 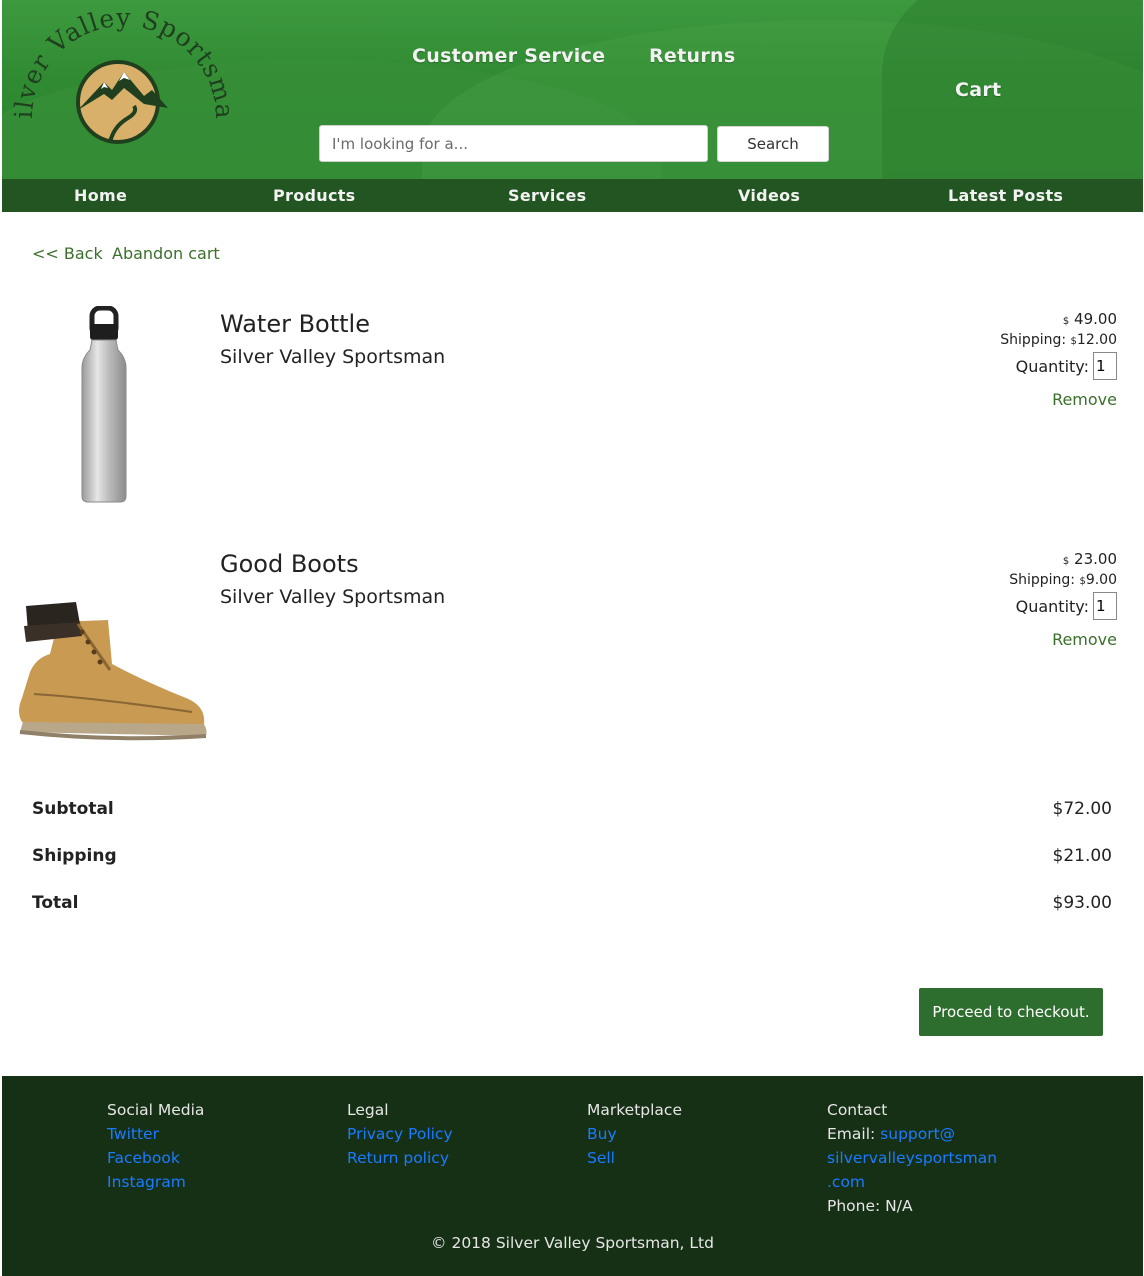 What do you see at coordinates (547, 195) in the screenshot?
I see `nav-item-services: Services` at bounding box center [547, 195].